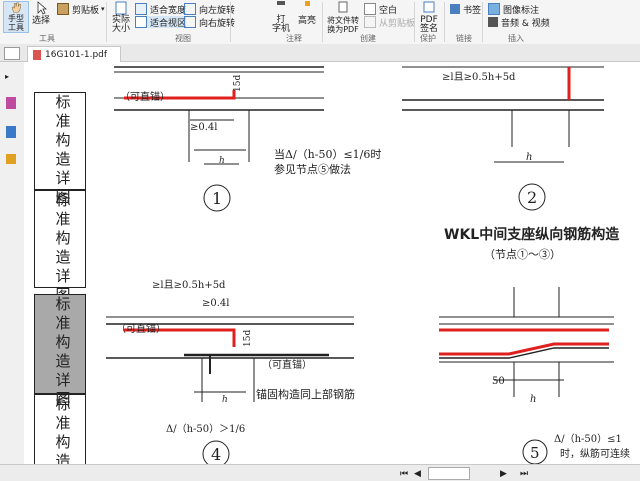  I want to click on typewriter-icon, so click(281, 3).